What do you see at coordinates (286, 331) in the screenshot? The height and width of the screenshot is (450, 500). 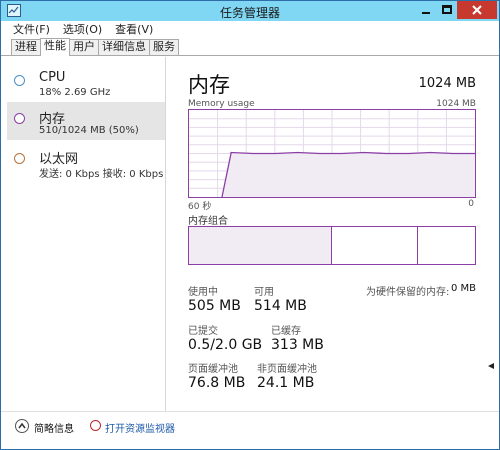 I see `cached-label: 已缓存` at bounding box center [286, 331].